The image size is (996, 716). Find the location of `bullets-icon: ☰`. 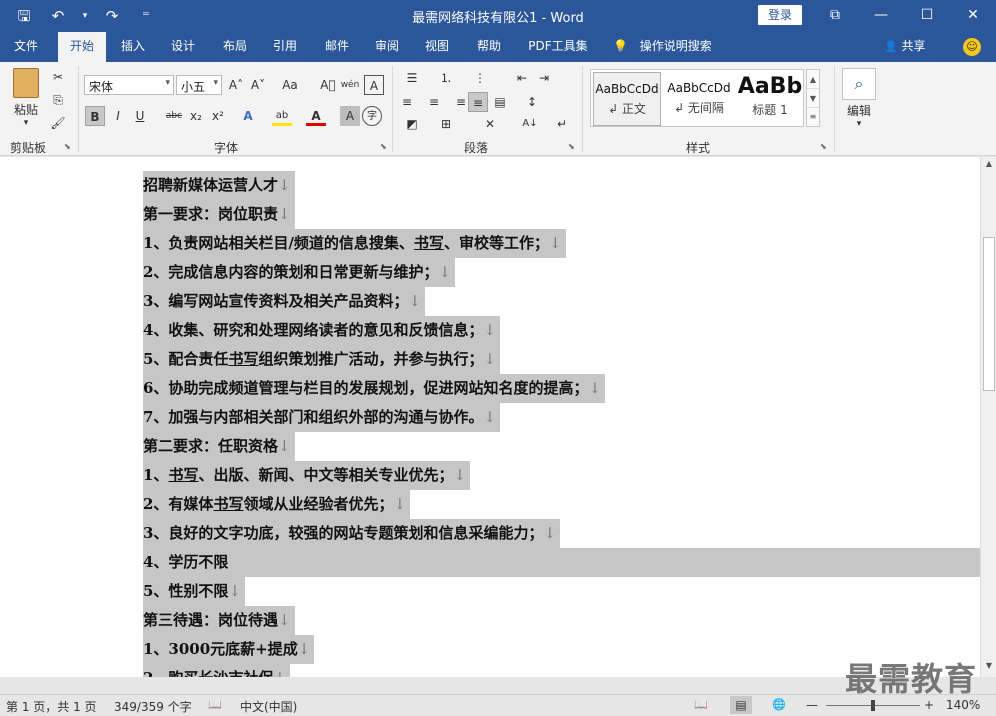

bullets-icon: ☰ is located at coordinates (412, 78).